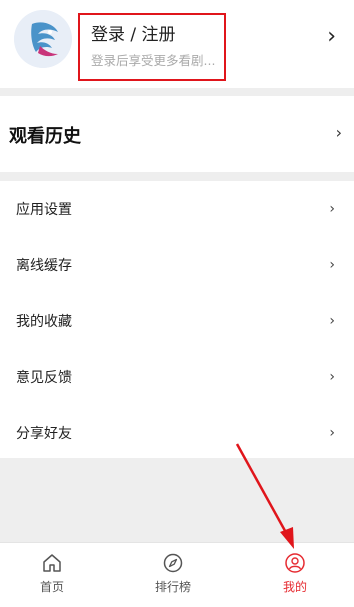 The width and height of the screenshot is (354, 607). Describe the element at coordinates (295, 563) in the screenshot. I see `user-icon` at that location.